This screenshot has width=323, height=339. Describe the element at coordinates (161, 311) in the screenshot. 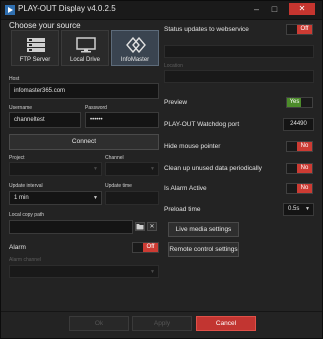

I see `footer-divider` at that location.